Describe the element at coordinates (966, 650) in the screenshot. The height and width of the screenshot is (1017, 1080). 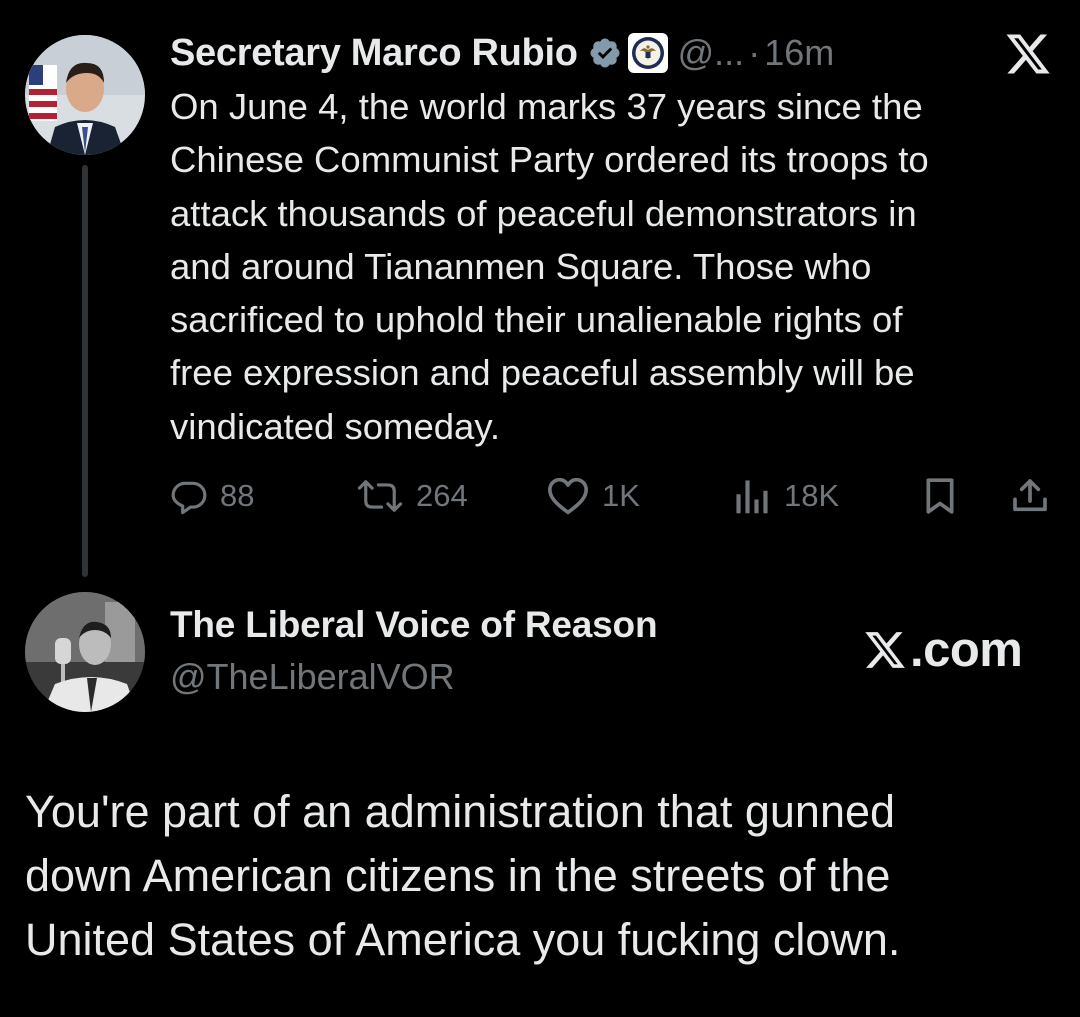
I see `xcom-domain-text: .com` at that location.